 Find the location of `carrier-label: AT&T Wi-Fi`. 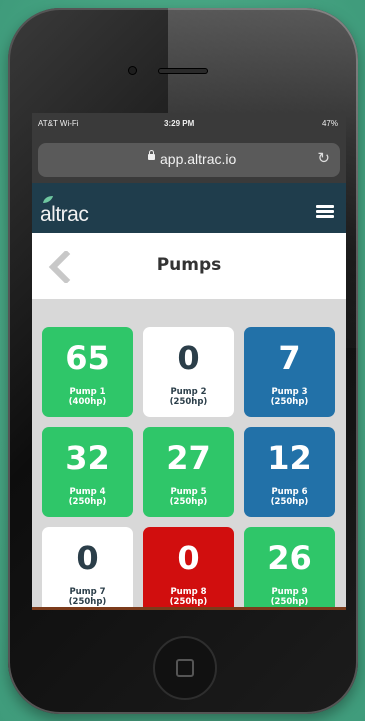

carrier-label: AT&T Wi-Fi is located at coordinates (58, 123).